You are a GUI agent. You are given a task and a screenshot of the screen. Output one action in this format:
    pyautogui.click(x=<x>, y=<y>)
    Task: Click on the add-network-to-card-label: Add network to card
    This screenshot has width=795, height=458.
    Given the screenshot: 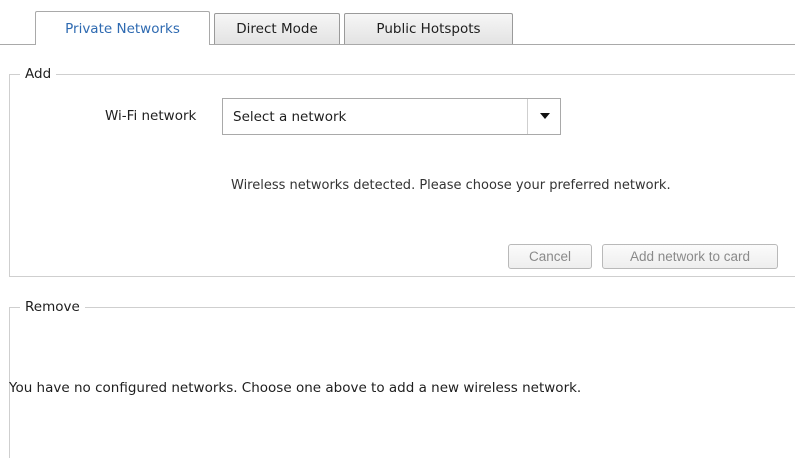 What is the action you would take?
    pyautogui.click(x=690, y=256)
    